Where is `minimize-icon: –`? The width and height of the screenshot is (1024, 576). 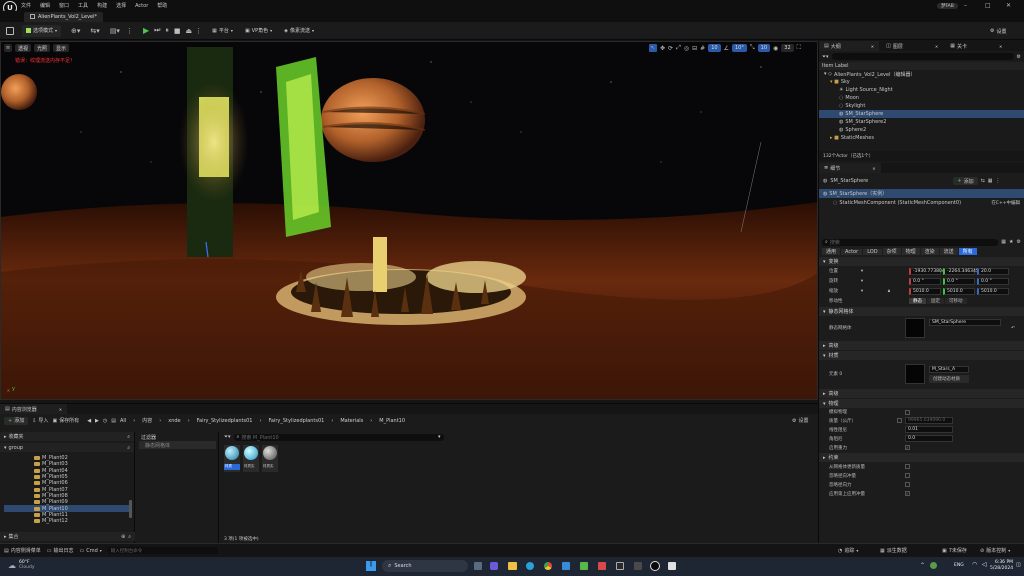 minimize-icon: – is located at coordinates (965, 5).